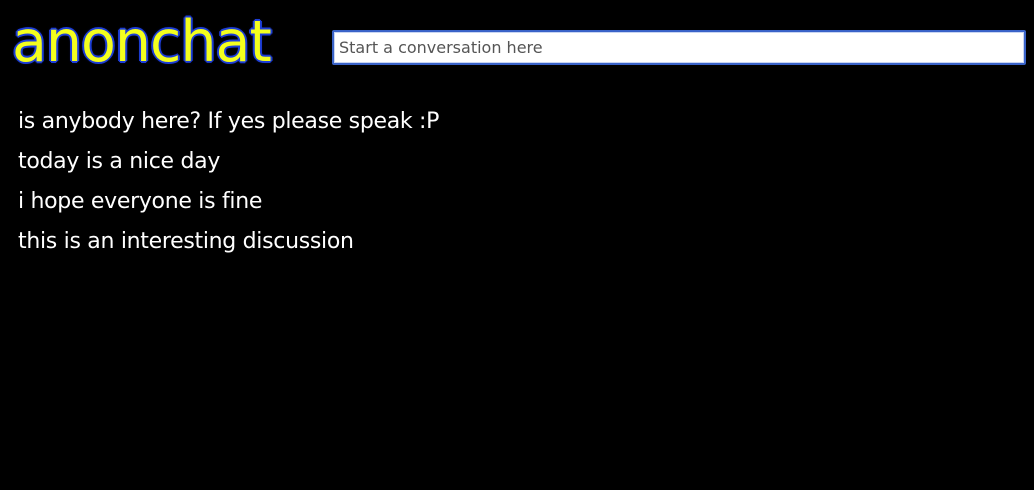  I want to click on message-item: is anybody here? If yes please speak :P, so click(229, 121).